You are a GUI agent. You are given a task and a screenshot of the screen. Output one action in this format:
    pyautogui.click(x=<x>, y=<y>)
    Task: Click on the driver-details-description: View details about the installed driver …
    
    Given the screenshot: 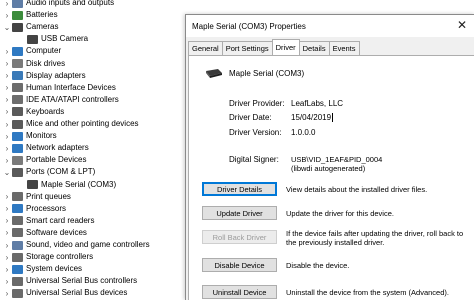 What is the action you would take?
    pyautogui.click(x=357, y=189)
    